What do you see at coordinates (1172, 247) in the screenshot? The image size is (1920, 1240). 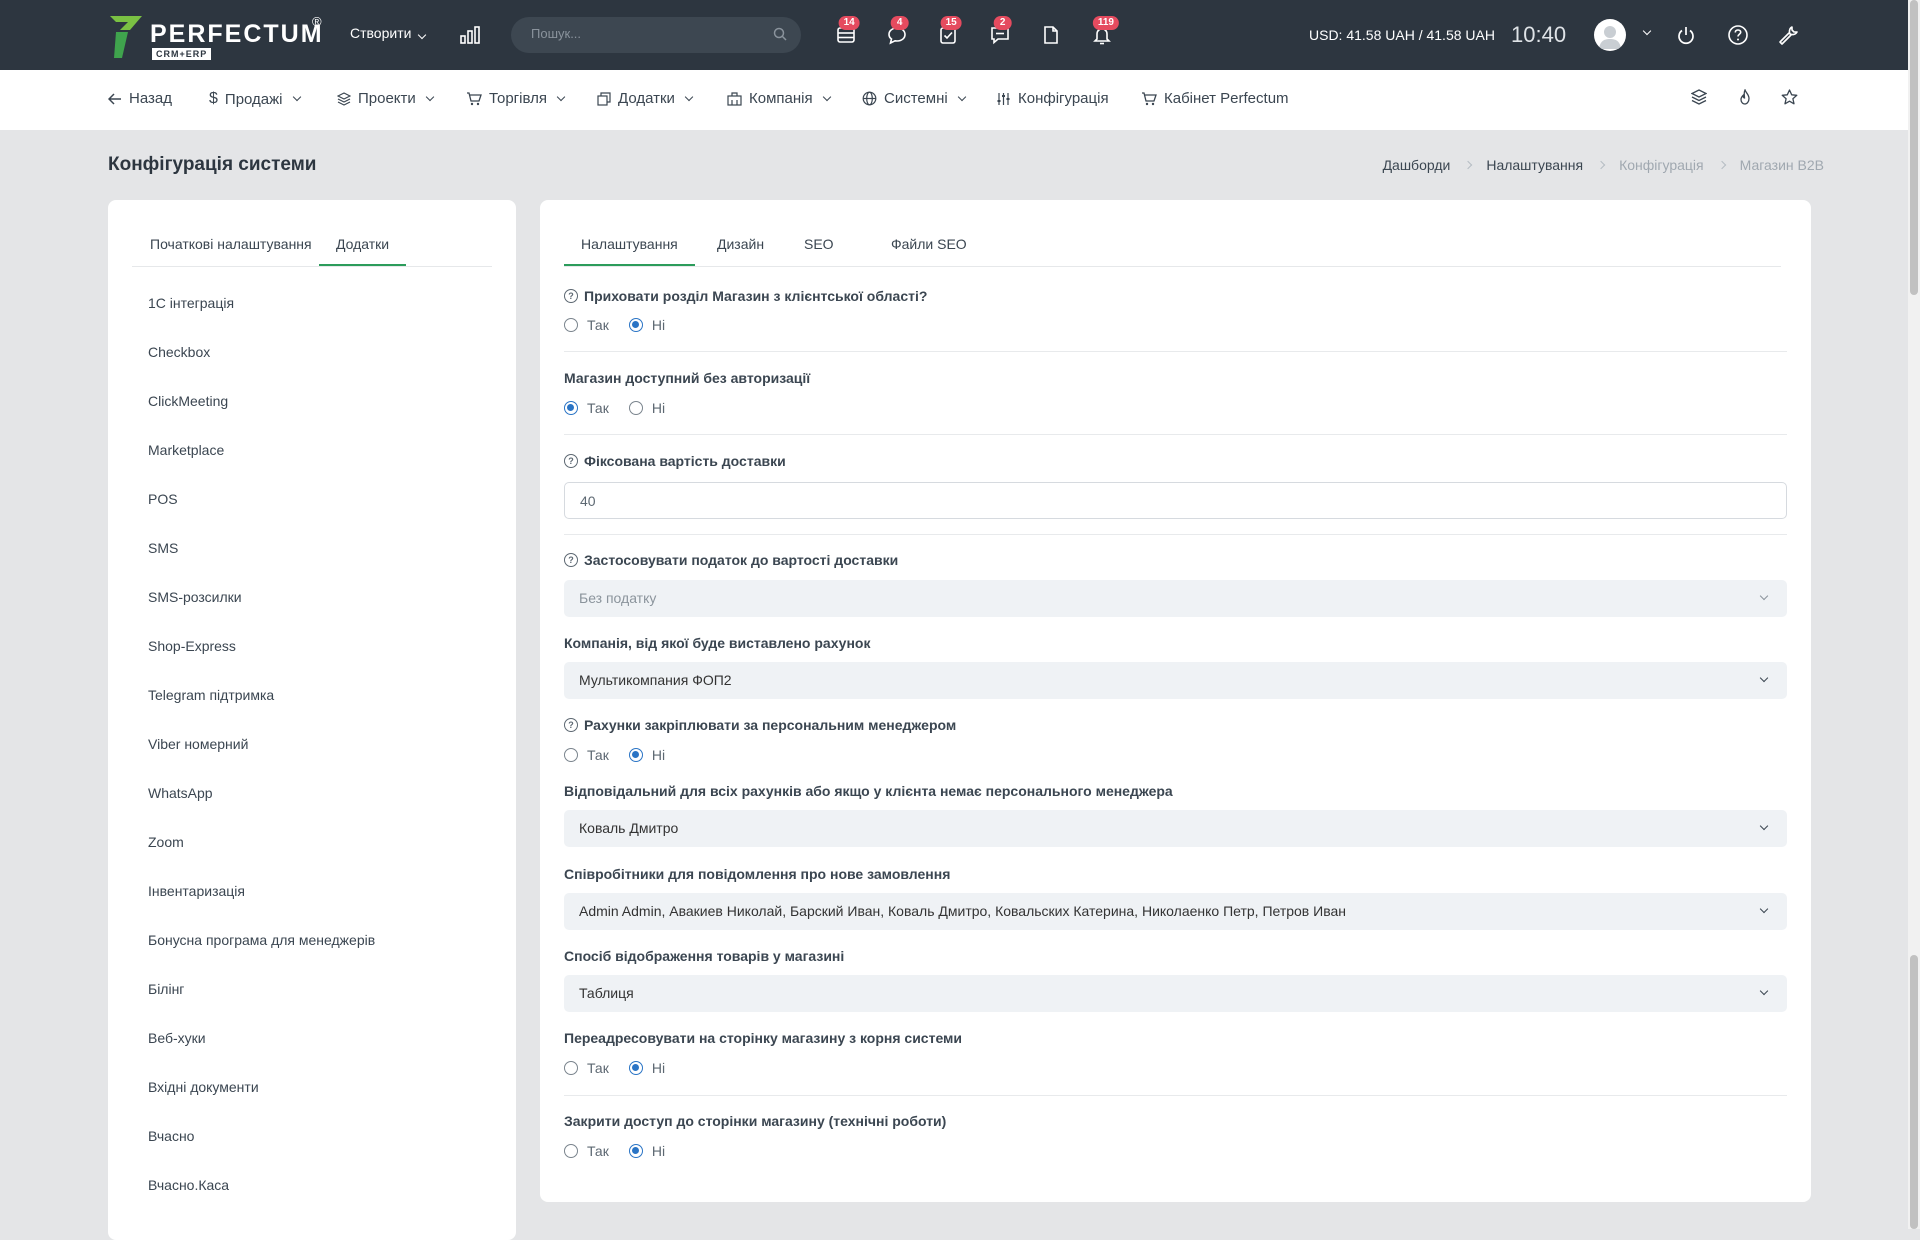 I see `settings-tabs: Налаштування Дизайн SEO Файли SEO` at bounding box center [1172, 247].